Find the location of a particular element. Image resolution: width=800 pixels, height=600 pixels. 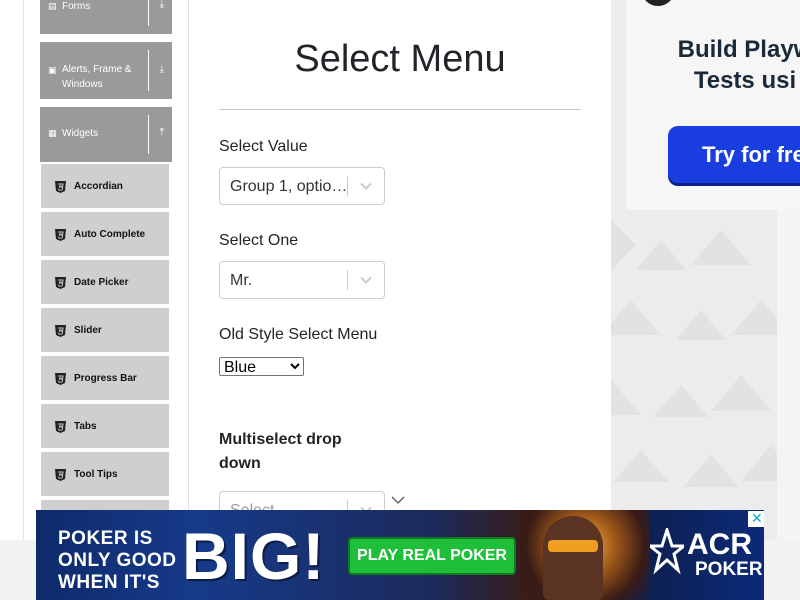

sidebar-item-label: Tool Tips is located at coordinates (96, 474).